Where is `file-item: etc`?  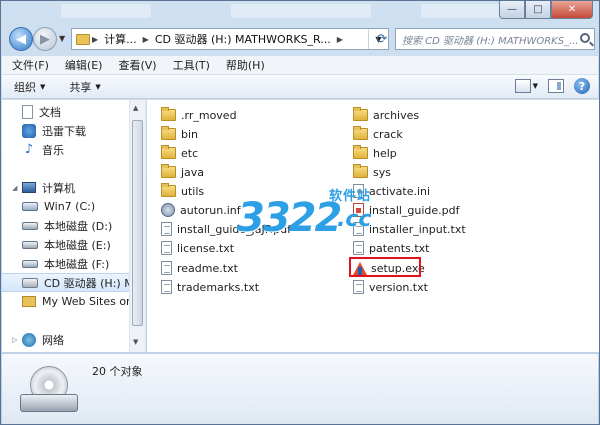 file-item: etc is located at coordinates (179, 153).